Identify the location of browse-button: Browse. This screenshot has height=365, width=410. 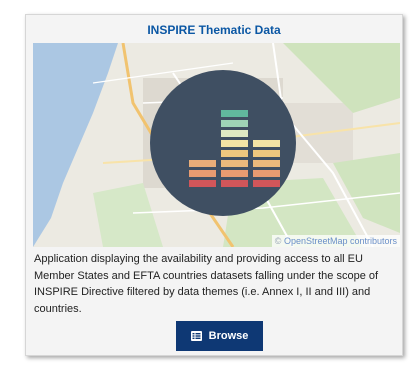
(219, 336).